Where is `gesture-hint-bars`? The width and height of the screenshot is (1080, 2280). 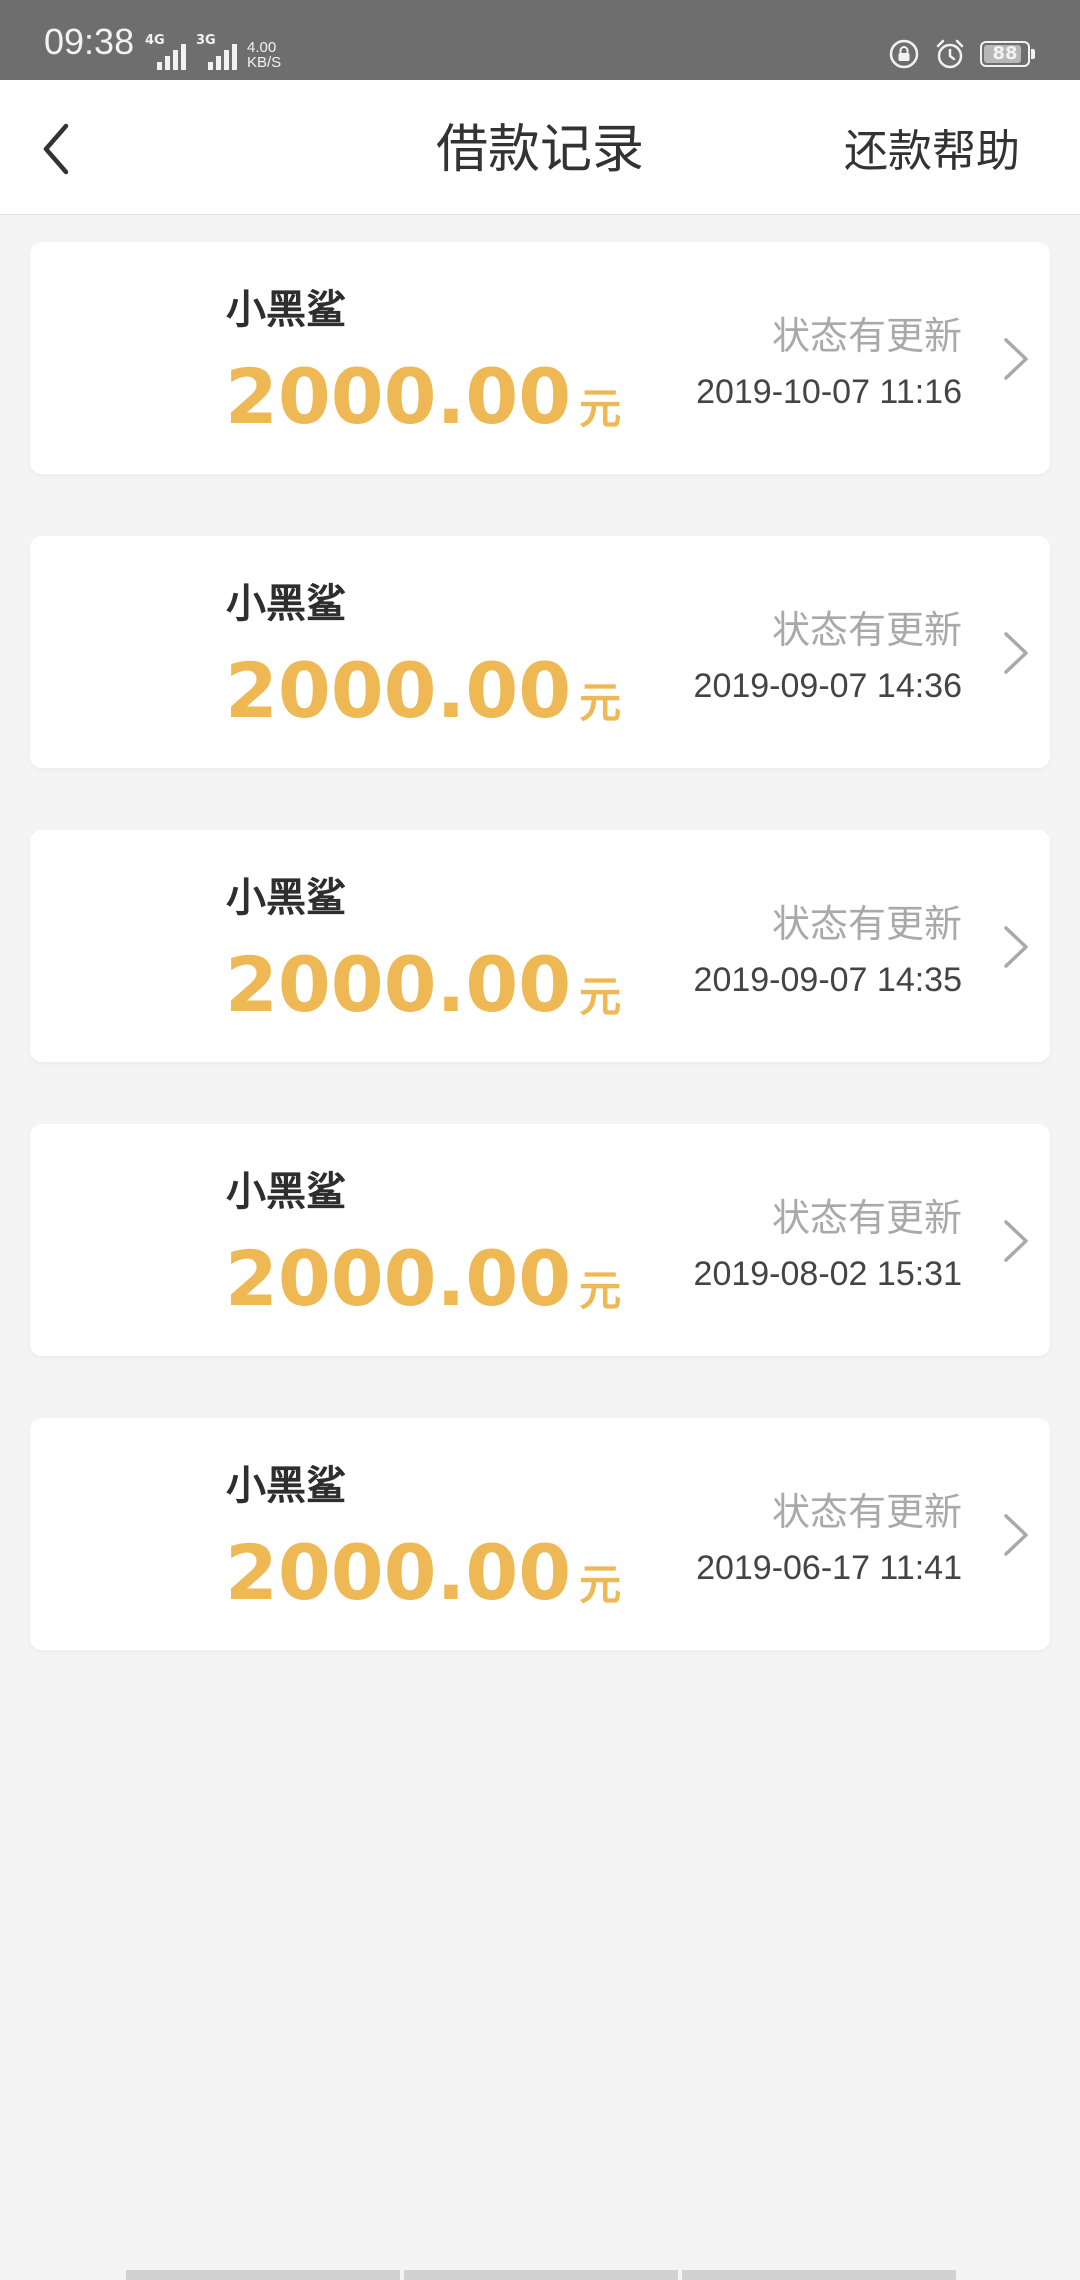
gesture-hint-bars is located at coordinates (541, 2275).